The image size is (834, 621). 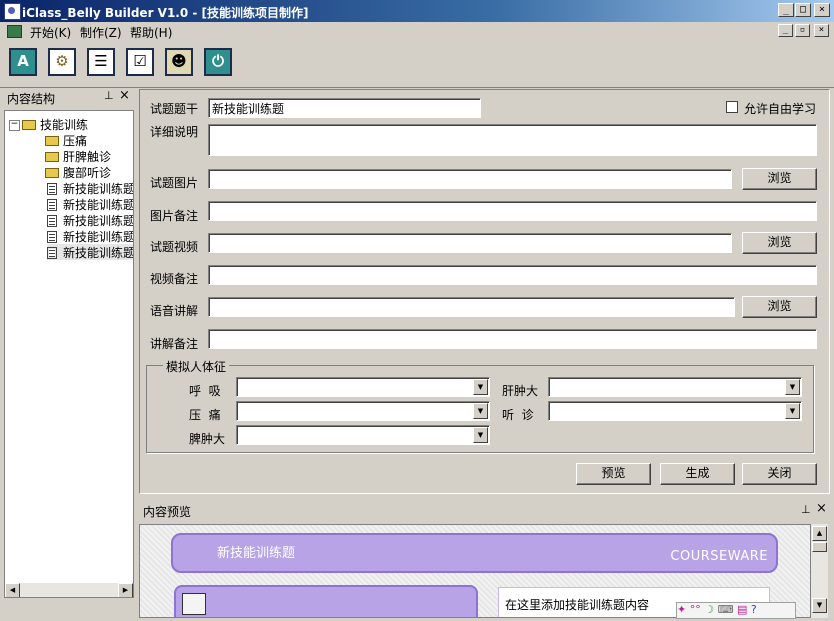 I want to click on tree-root: − 技能训练, so click(x=48, y=124).